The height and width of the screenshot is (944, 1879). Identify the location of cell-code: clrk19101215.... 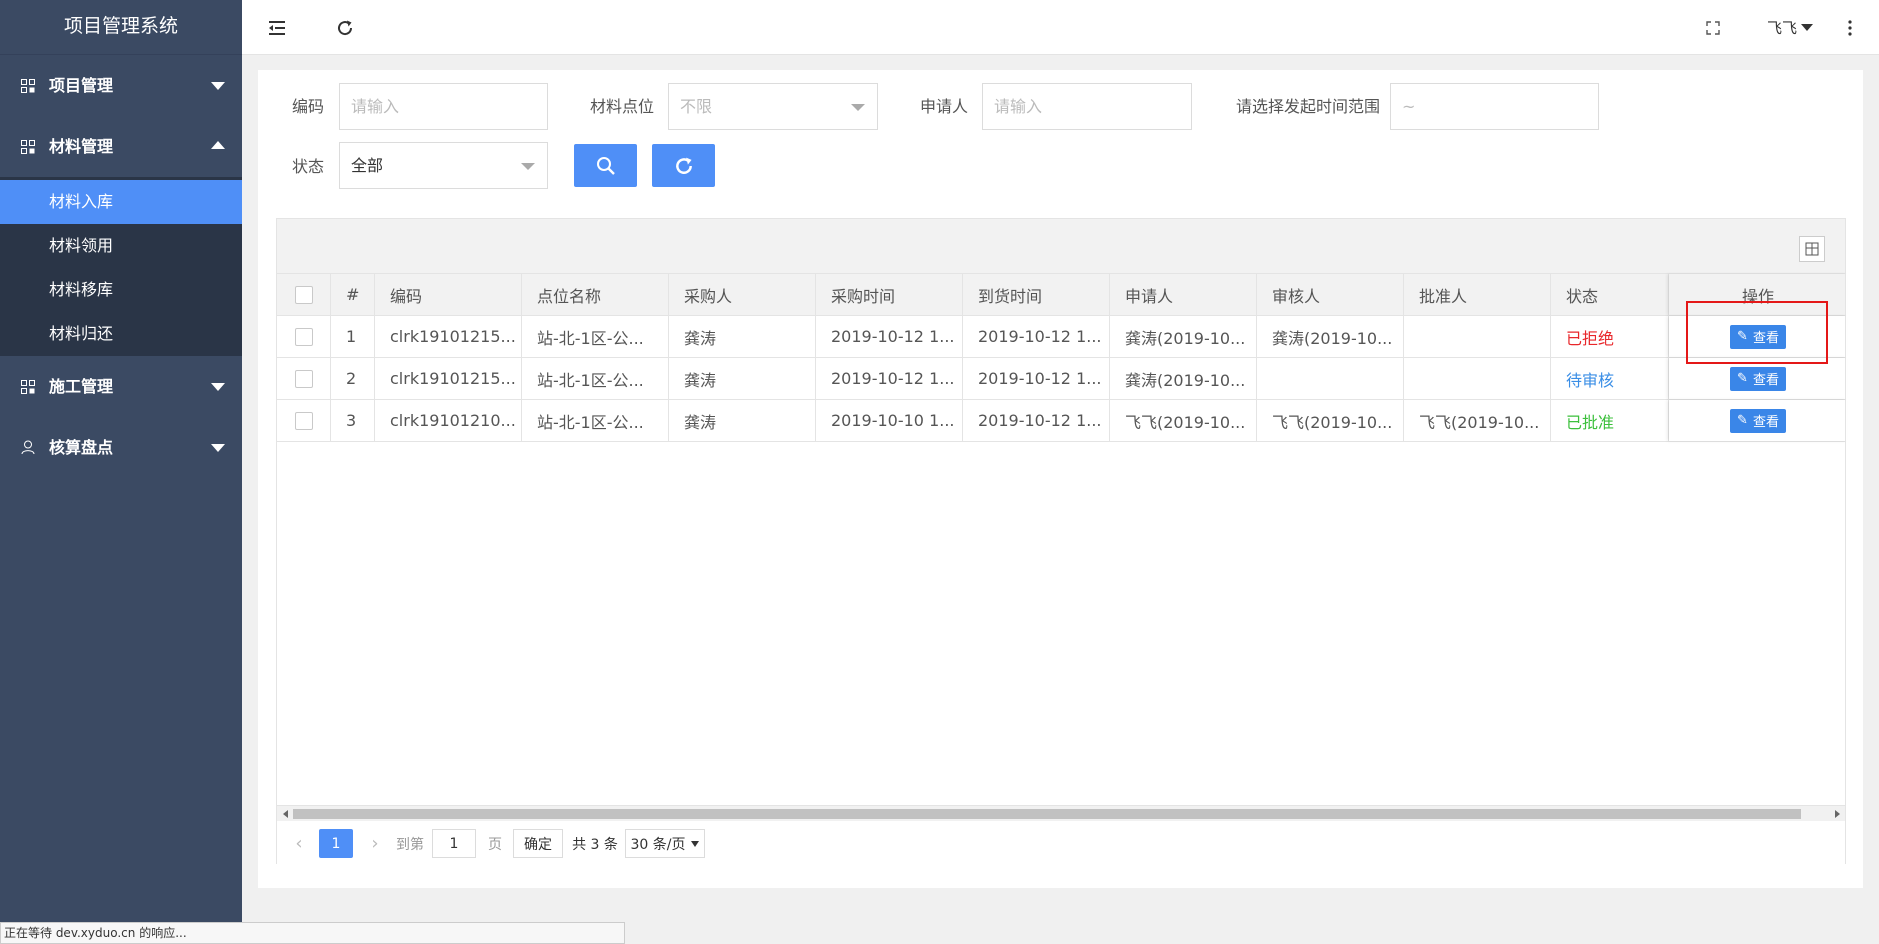
(448, 378).